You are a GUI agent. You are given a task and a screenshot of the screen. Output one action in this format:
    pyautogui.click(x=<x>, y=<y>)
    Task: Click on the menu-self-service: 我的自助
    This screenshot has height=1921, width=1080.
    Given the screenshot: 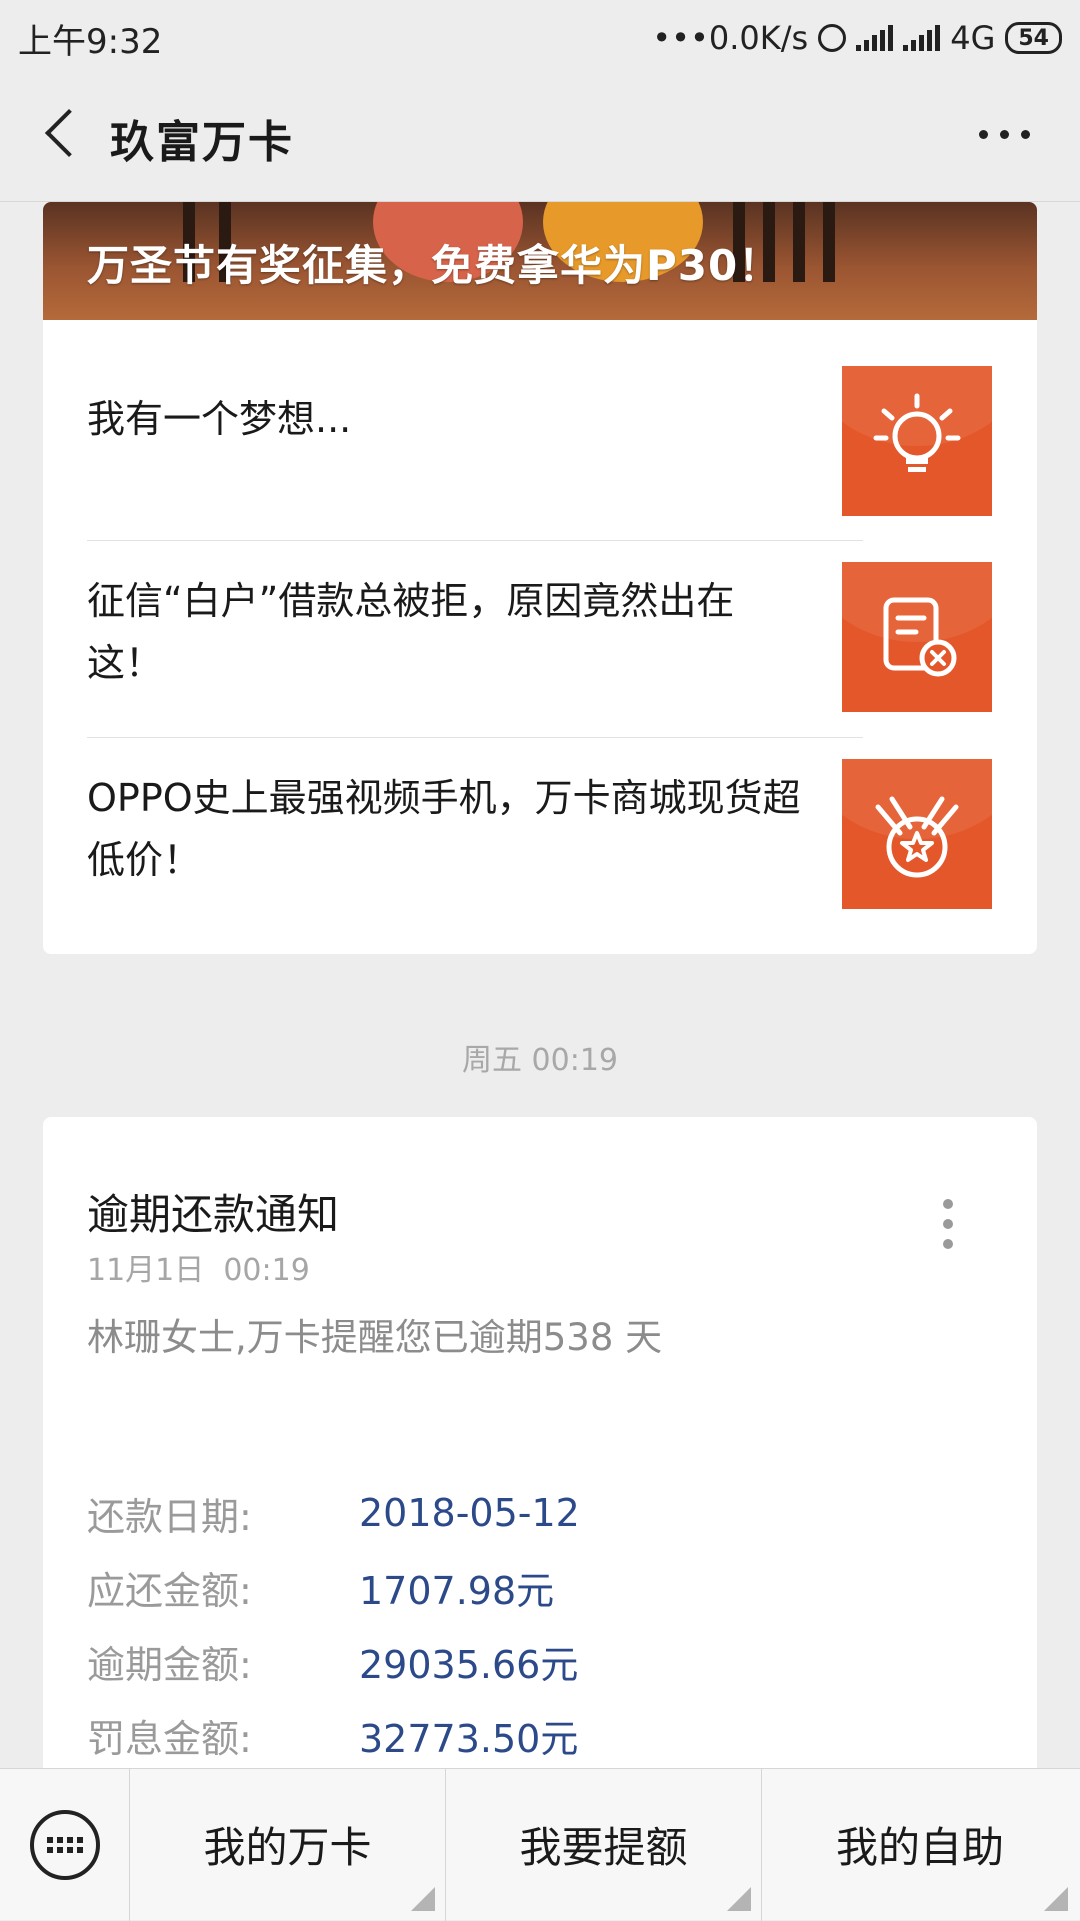 What is the action you would take?
    pyautogui.click(x=920, y=1845)
    